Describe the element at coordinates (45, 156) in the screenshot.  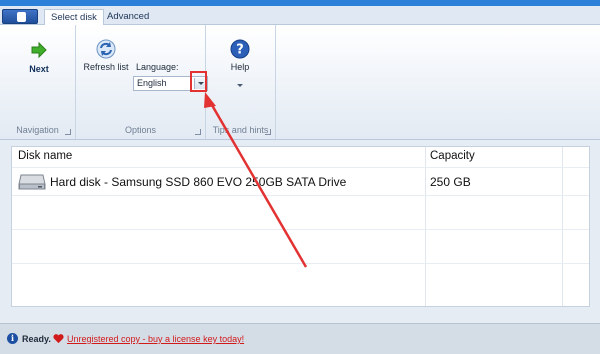
I see `column-header-disk-name: Disk name` at that location.